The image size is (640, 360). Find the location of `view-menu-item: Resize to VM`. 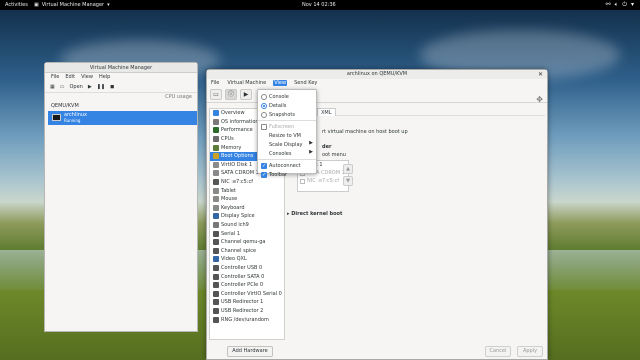

view-menu-item: Resize to VM is located at coordinates (287, 135).